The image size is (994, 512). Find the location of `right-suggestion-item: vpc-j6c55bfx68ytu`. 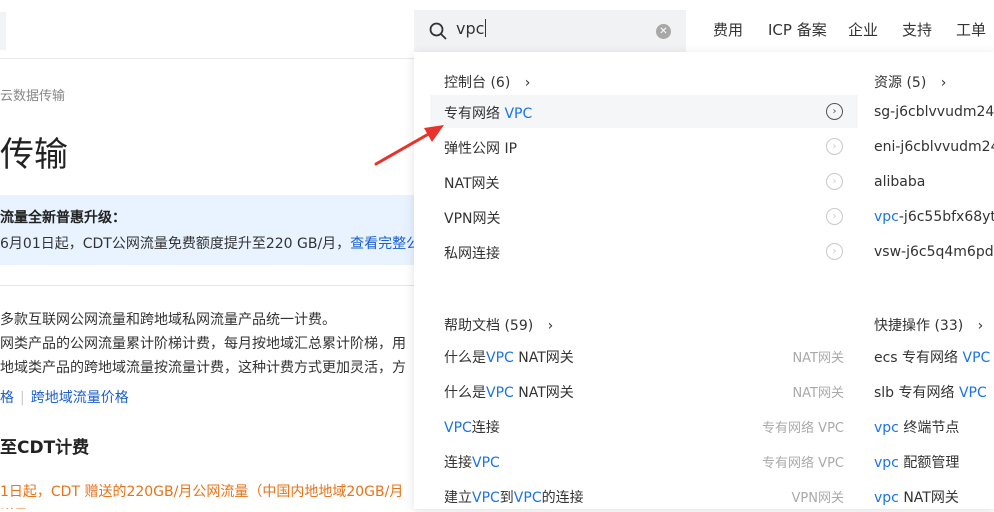

right-suggestion-item: vpc-j6c55bfx68ytu is located at coordinates (934, 217).